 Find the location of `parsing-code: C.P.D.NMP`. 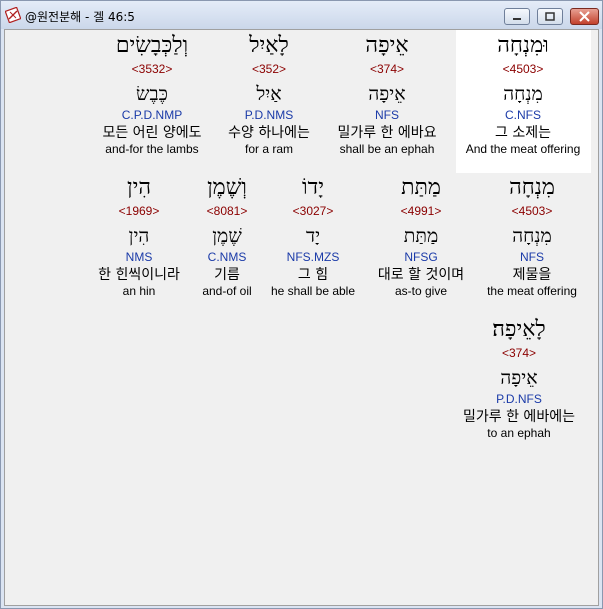

parsing-code: C.P.D.NMP is located at coordinates (152, 115).